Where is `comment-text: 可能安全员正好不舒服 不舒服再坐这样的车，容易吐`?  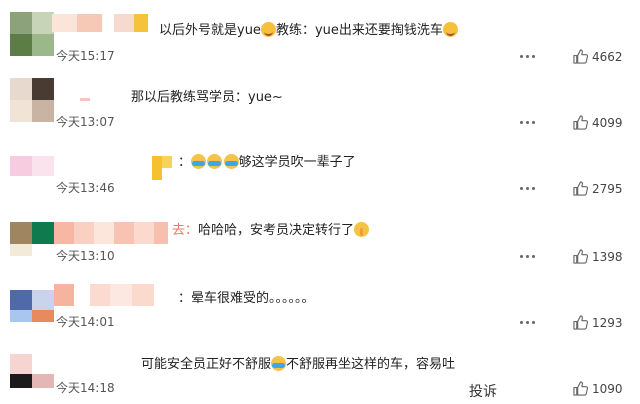
comment-text: 可能安全员正好不舒服 不舒服再坐这样的车，容易吐 is located at coordinates (298, 364).